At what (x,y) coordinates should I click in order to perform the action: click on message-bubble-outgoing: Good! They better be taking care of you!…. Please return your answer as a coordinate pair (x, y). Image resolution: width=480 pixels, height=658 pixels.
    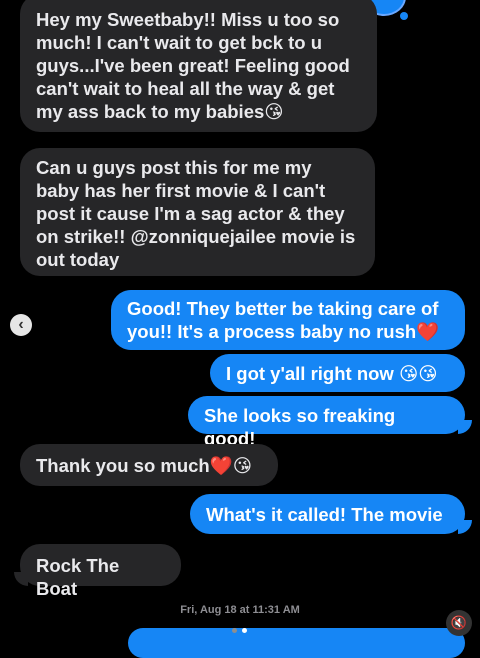
    Looking at the image, I should click on (288, 320).